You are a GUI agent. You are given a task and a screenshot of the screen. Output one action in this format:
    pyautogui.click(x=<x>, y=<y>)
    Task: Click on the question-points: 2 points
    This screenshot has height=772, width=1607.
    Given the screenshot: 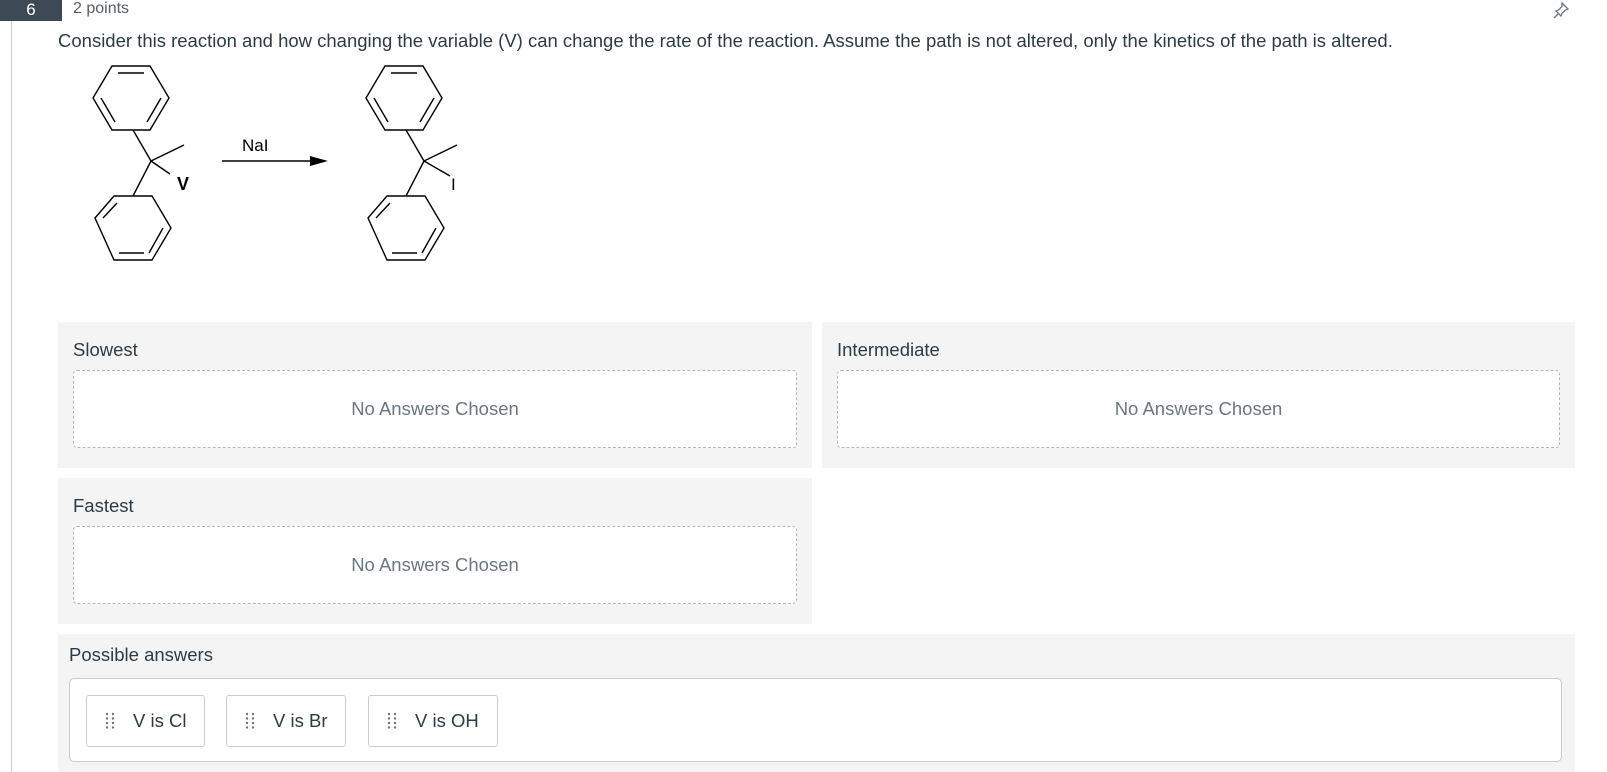 What is the action you would take?
    pyautogui.click(x=101, y=8)
    